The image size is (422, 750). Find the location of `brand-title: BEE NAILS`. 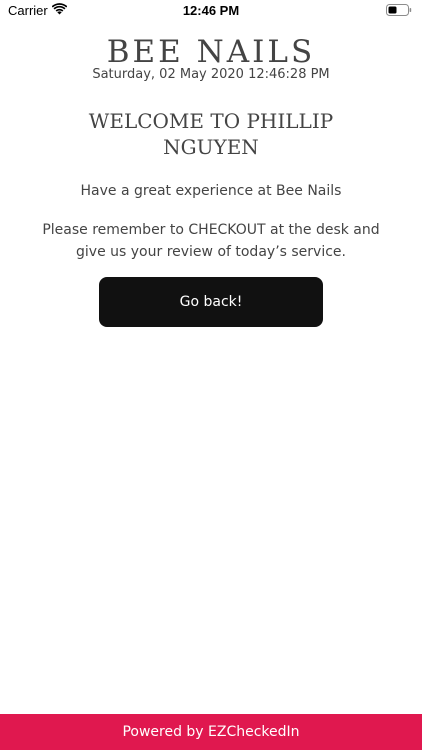

brand-title: BEE NAILS is located at coordinates (211, 52).